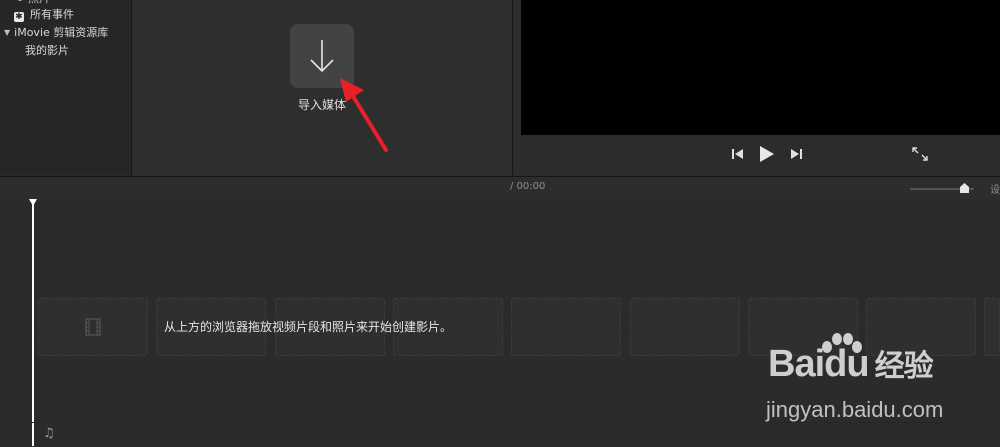  I want to click on skip-forward-icon, so click(796, 154).